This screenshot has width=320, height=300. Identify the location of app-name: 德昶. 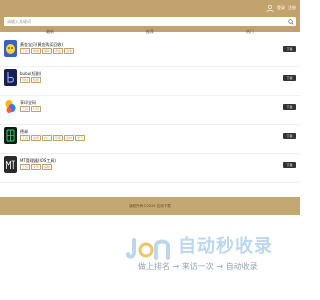
(24, 131).